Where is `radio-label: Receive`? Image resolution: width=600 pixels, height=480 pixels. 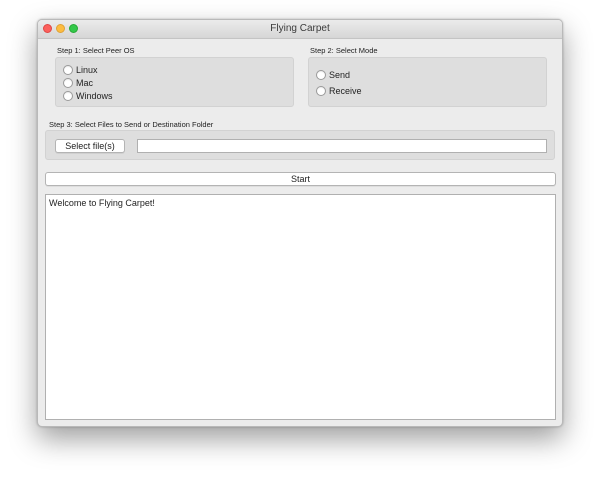 radio-label: Receive is located at coordinates (345, 91).